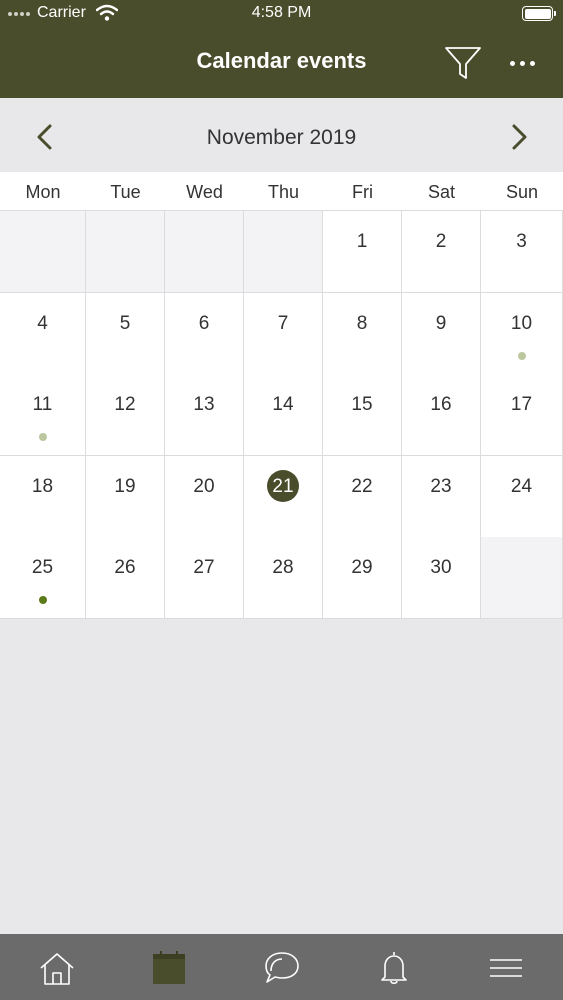  I want to click on day-cell: 30, so click(441, 578).